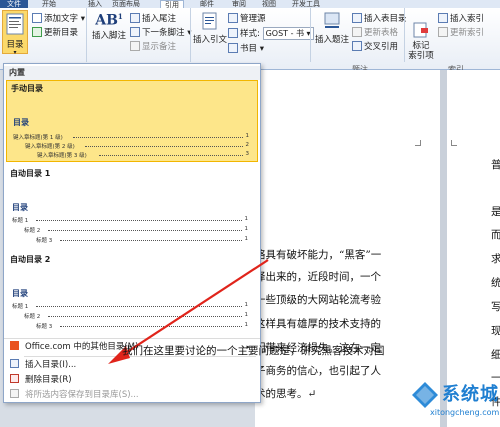 This screenshot has width=500, height=427. What do you see at coordinates (425, 395) in the screenshot?
I see `windows-logo-icon` at bounding box center [425, 395].